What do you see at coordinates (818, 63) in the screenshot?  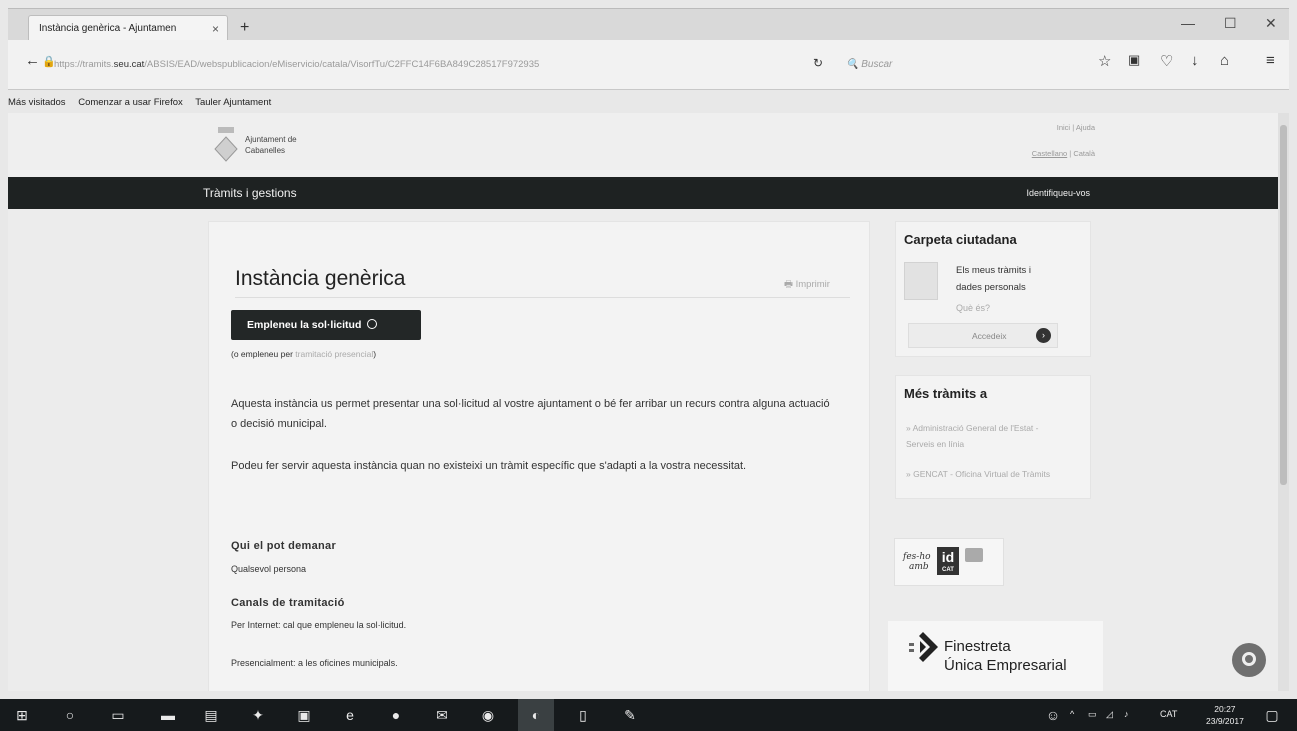 I see `reload-icon: ↻` at bounding box center [818, 63].